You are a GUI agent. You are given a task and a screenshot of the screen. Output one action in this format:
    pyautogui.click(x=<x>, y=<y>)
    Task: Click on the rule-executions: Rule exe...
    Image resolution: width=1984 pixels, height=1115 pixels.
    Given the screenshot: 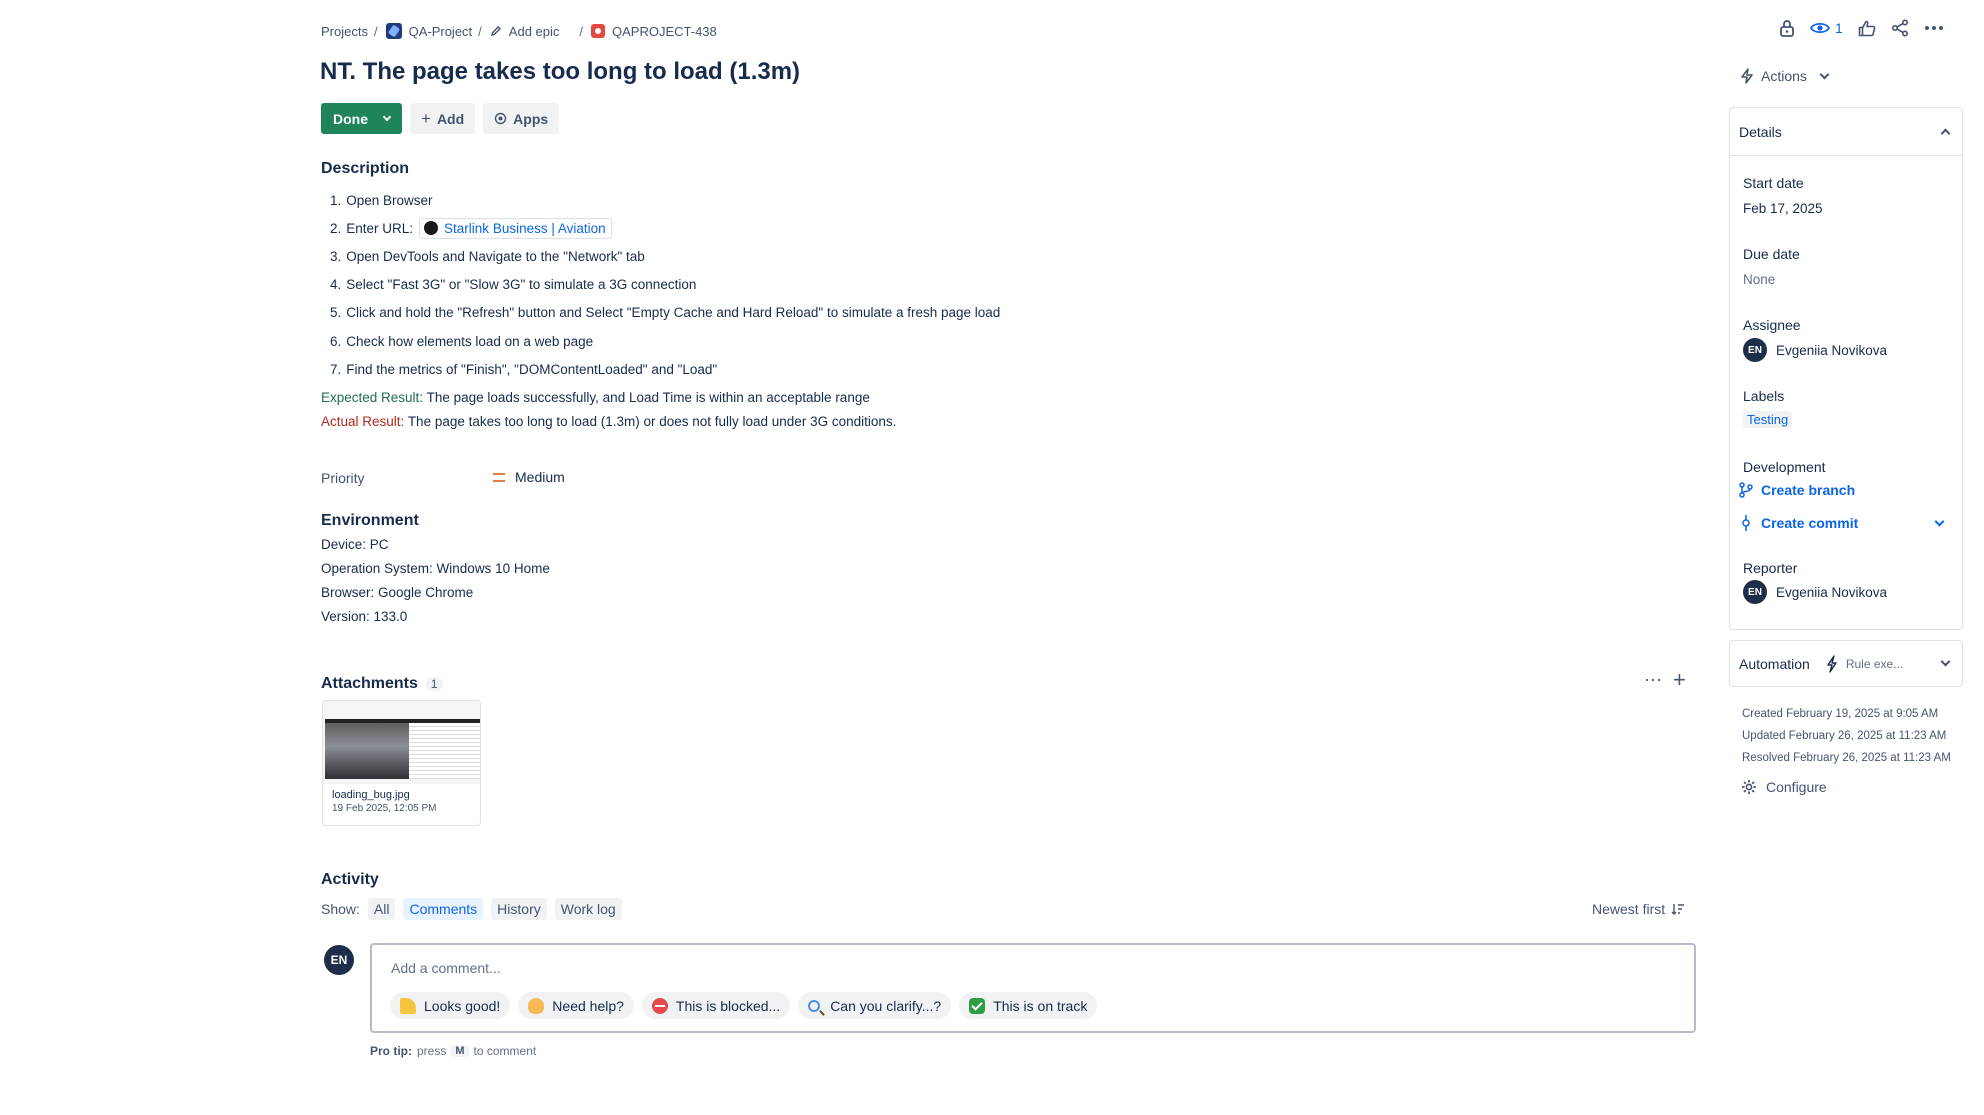 What is the action you would take?
    pyautogui.click(x=1864, y=663)
    